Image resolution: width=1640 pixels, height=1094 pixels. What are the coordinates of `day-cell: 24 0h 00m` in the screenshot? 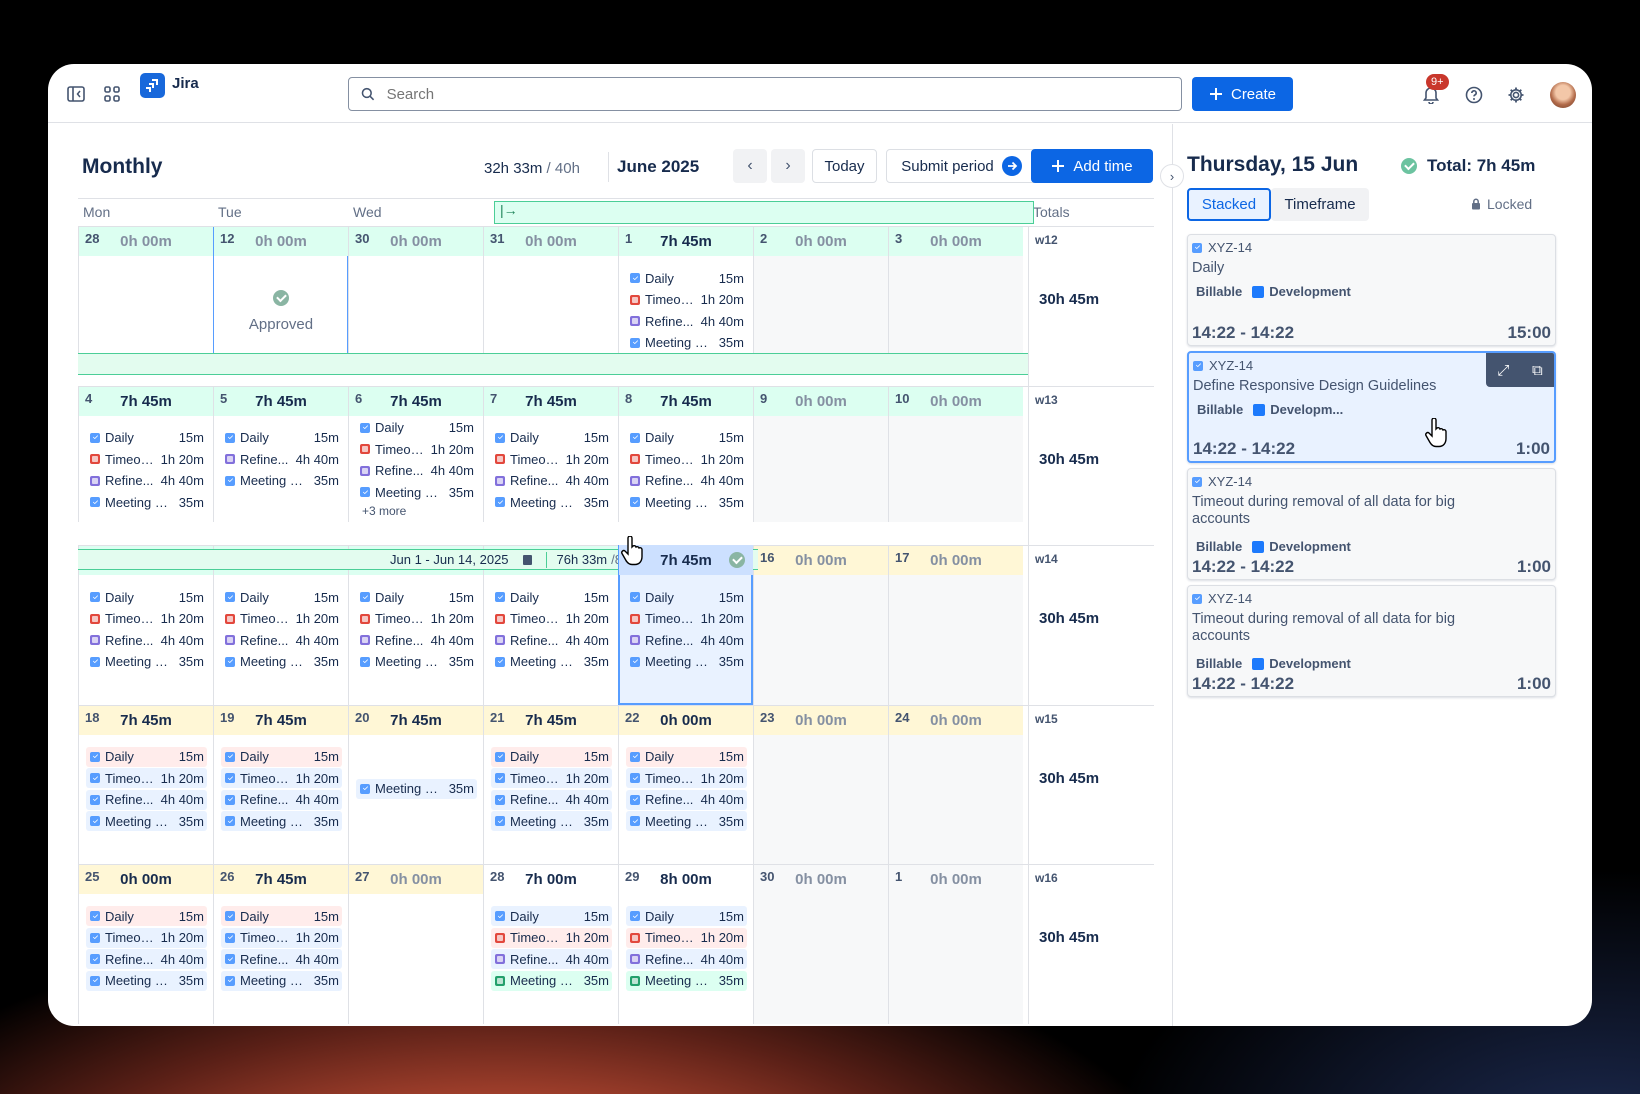 It's located at (955, 784).